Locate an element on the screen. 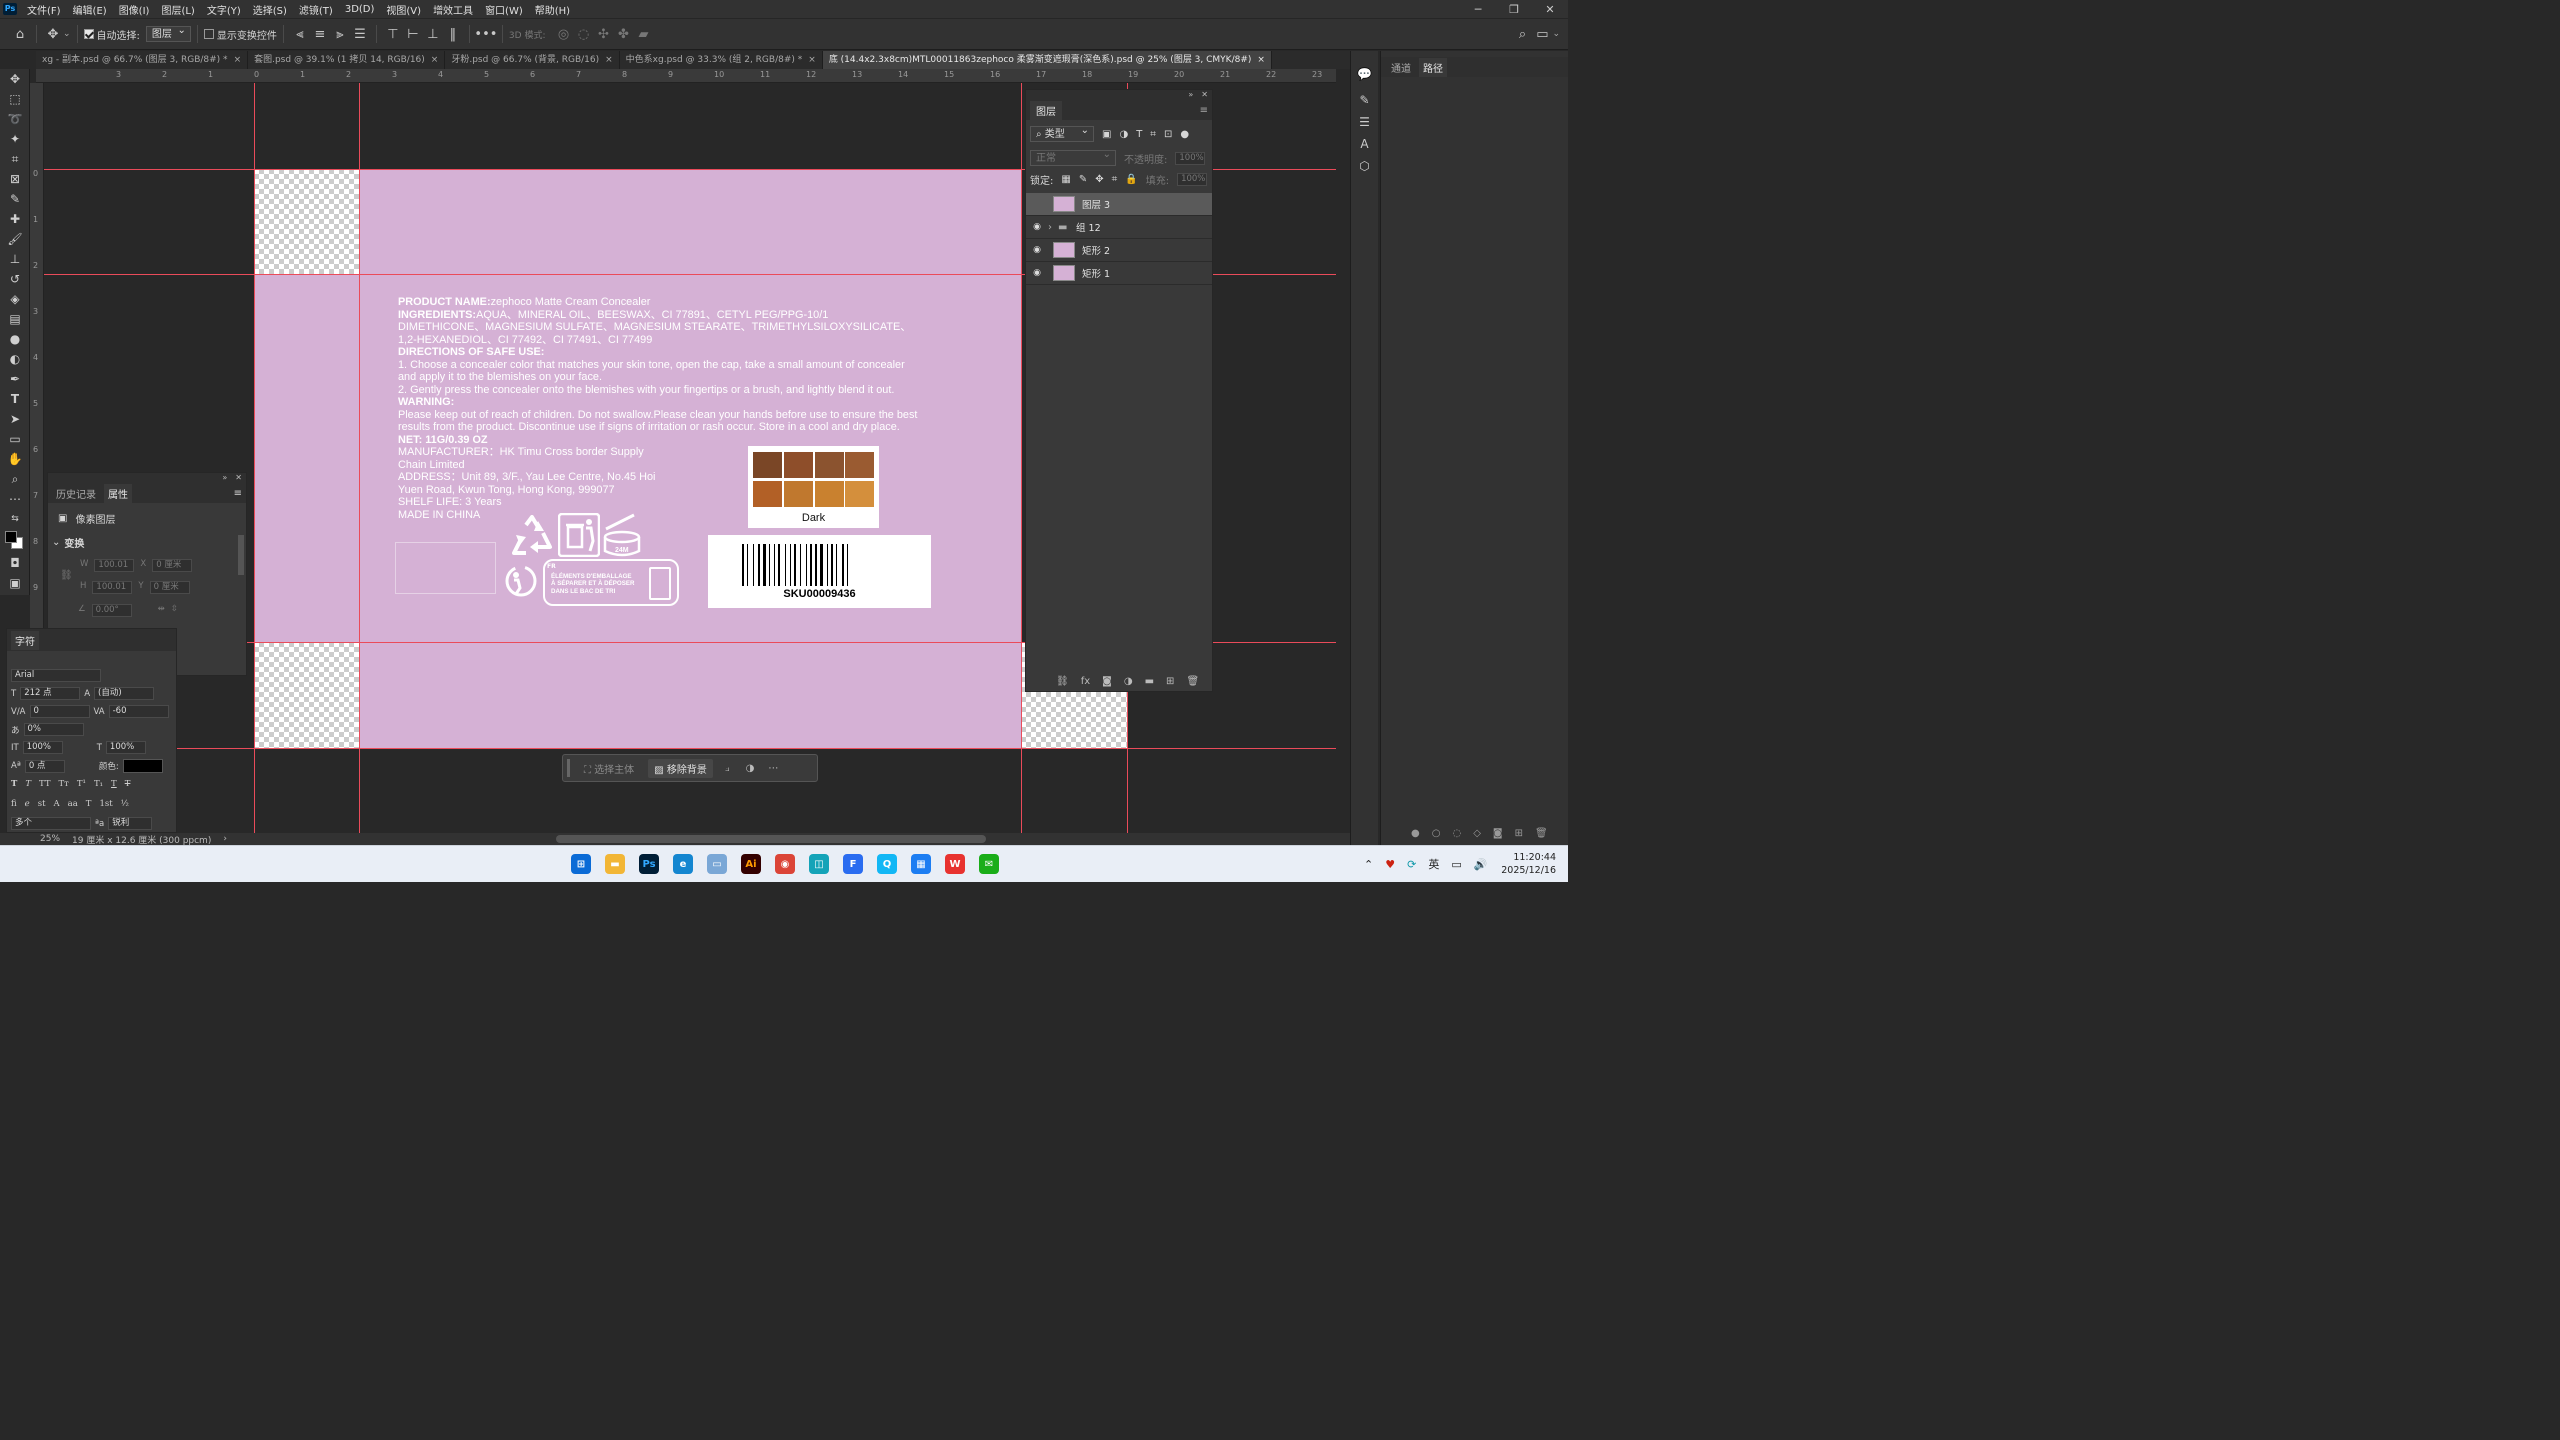 This screenshot has width=2560, height=1440. clone-stamp-icon: ⊥ is located at coordinates (15, 259).